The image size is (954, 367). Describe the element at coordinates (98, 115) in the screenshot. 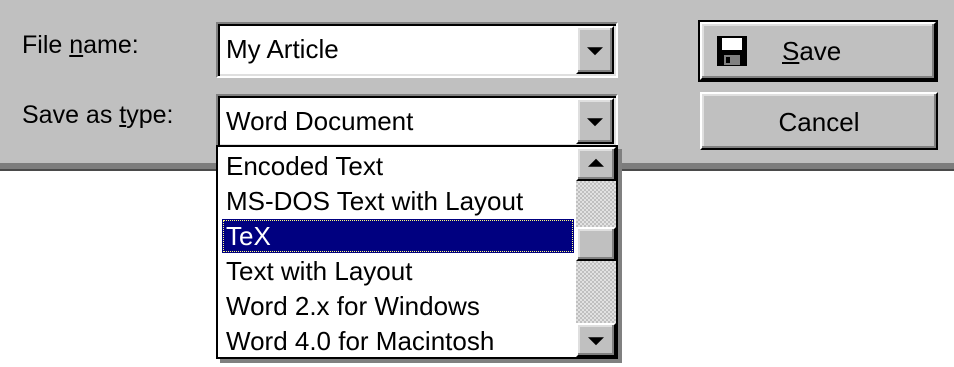

I see `save-as-type-label: Save as type:` at that location.